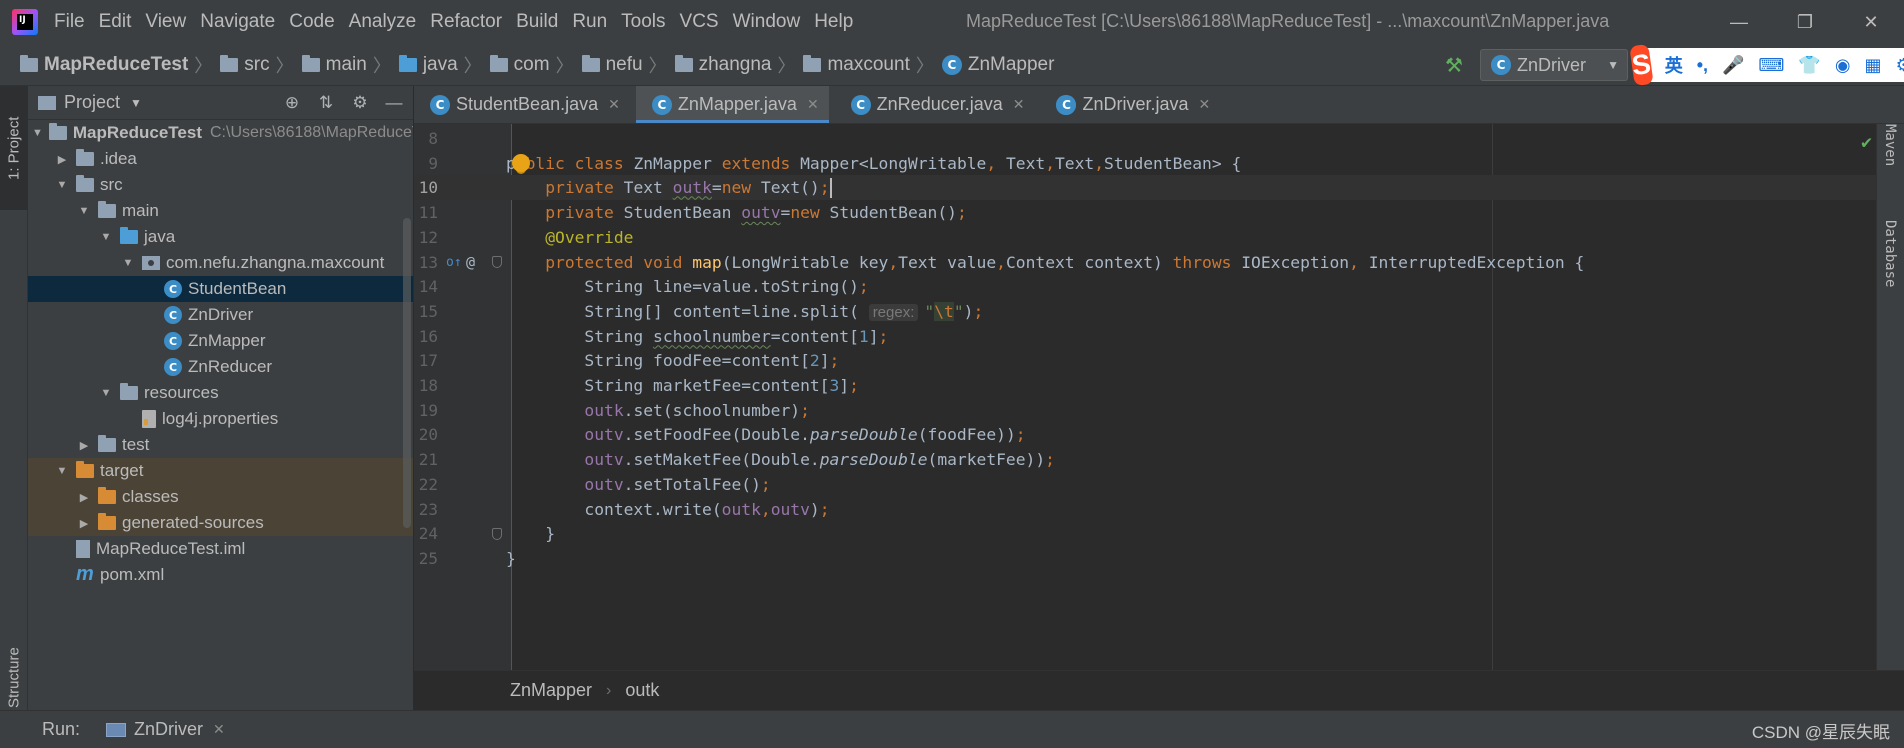 This screenshot has height=748, width=1904. What do you see at coordinates (767, 22) in the screenshot?
I see `menu-window: Window` at bounding box center [767, 22].